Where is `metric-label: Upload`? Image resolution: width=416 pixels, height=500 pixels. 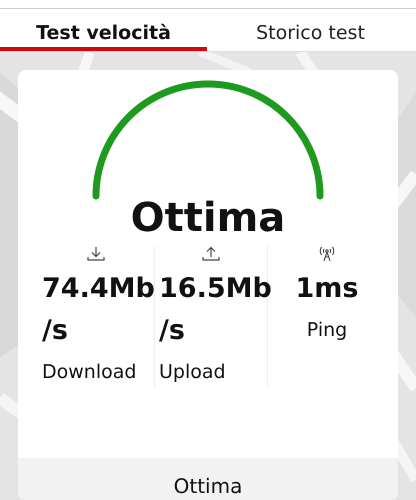 metric-label: Upload is located at coordinates (192, 372).